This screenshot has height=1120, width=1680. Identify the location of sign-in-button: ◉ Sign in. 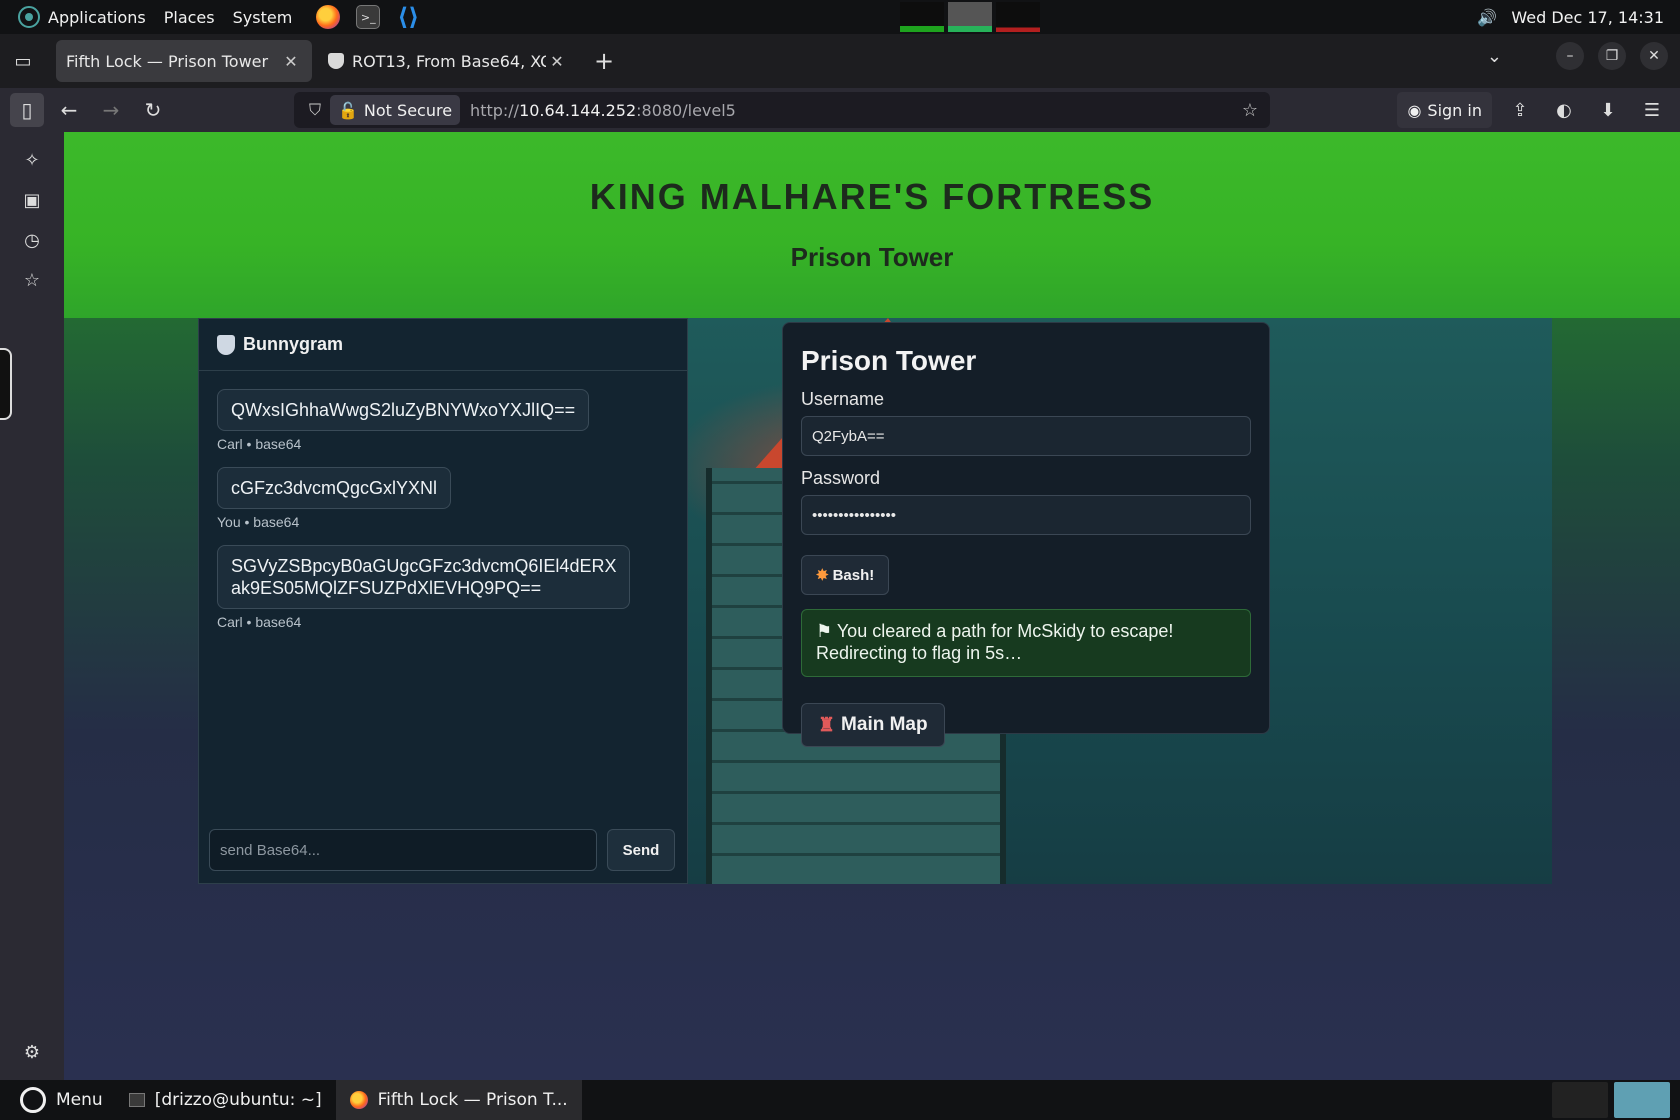
(1444, 110).